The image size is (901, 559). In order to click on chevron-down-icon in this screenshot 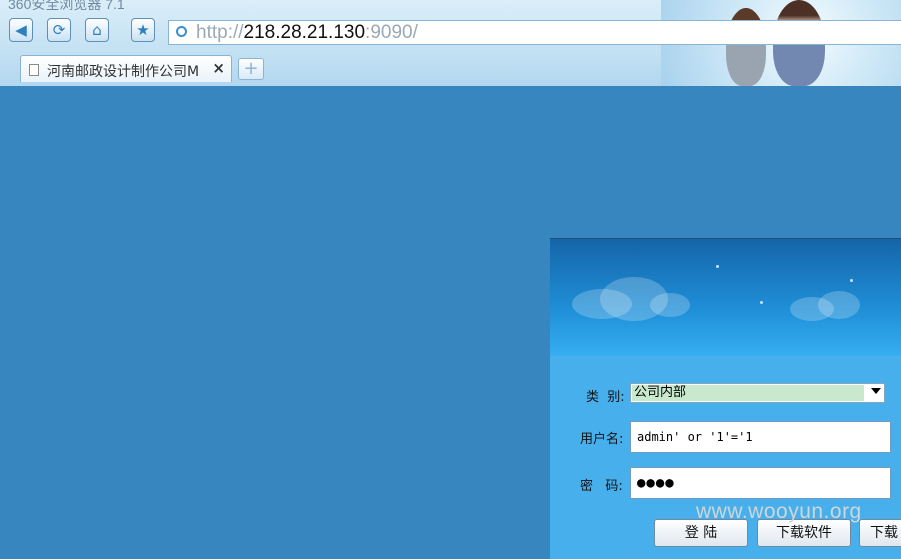, I will do `click(876, 391)`.